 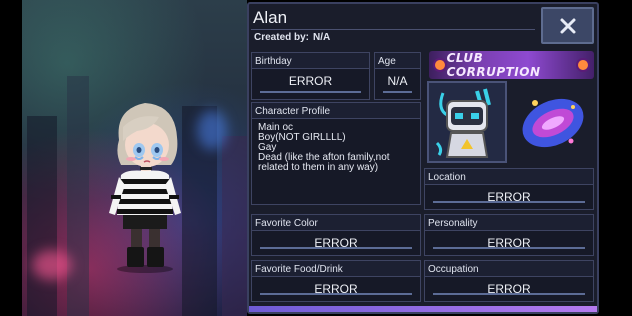 I want to click on club-banner: CLUB CORRUPTION, so click(x=511, y=65).